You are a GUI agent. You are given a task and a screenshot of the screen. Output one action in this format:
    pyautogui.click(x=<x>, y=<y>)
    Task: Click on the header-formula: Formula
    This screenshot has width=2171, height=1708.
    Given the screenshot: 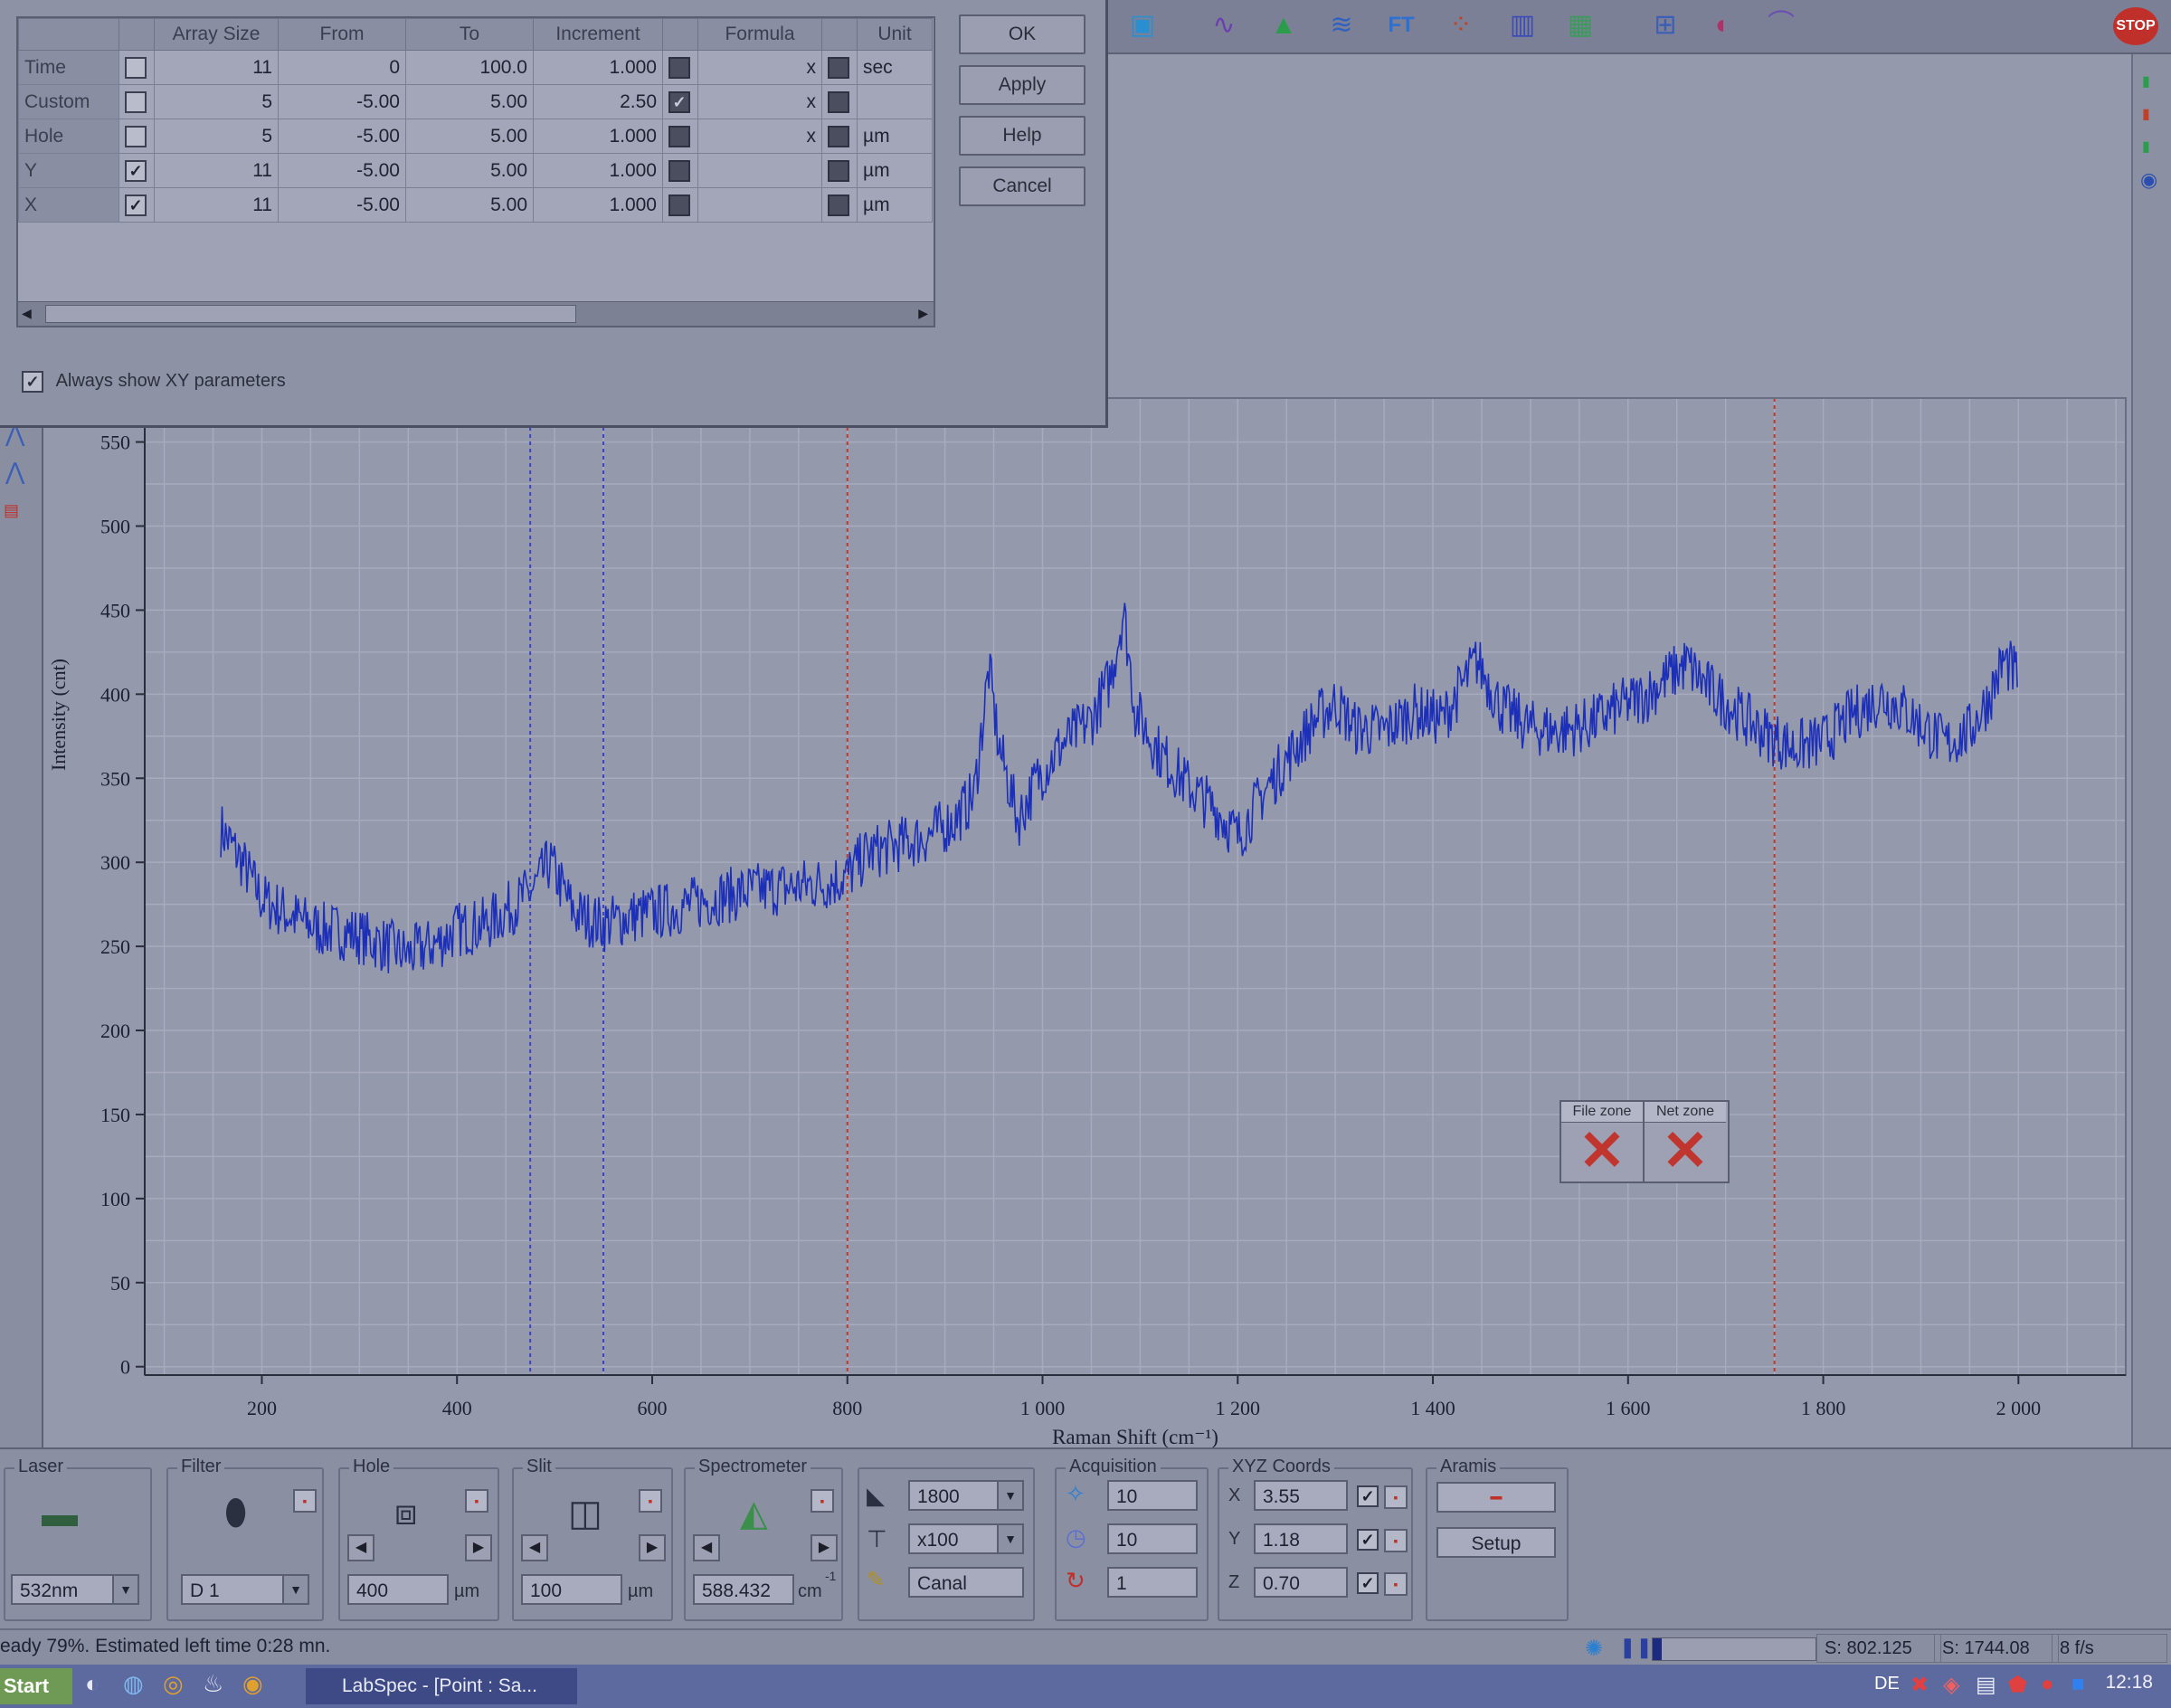 What is the action you would take?
    pyautogui.click(x=759, y=34)
    